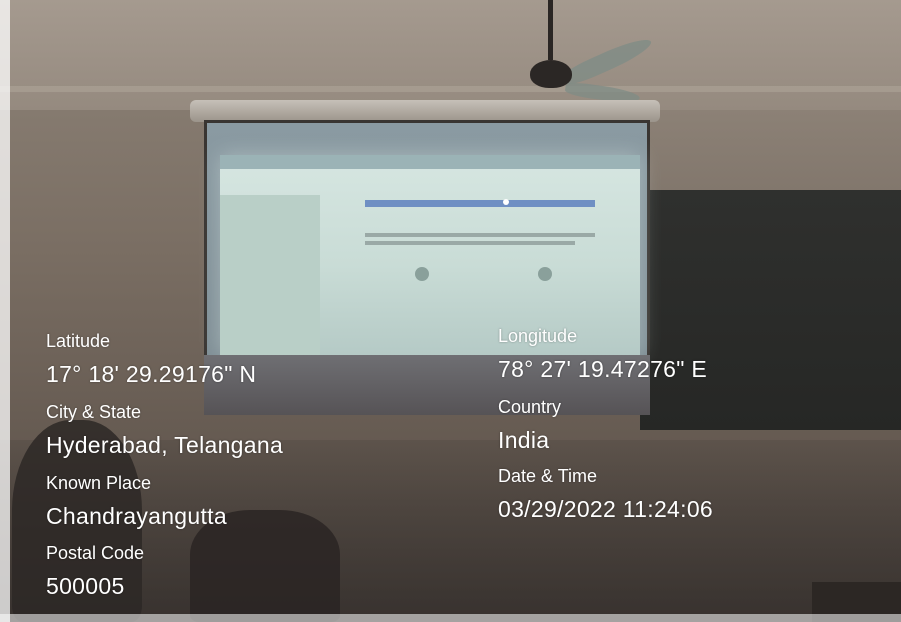  I want to click on postal-code-value: 500005, so click(85, 586).